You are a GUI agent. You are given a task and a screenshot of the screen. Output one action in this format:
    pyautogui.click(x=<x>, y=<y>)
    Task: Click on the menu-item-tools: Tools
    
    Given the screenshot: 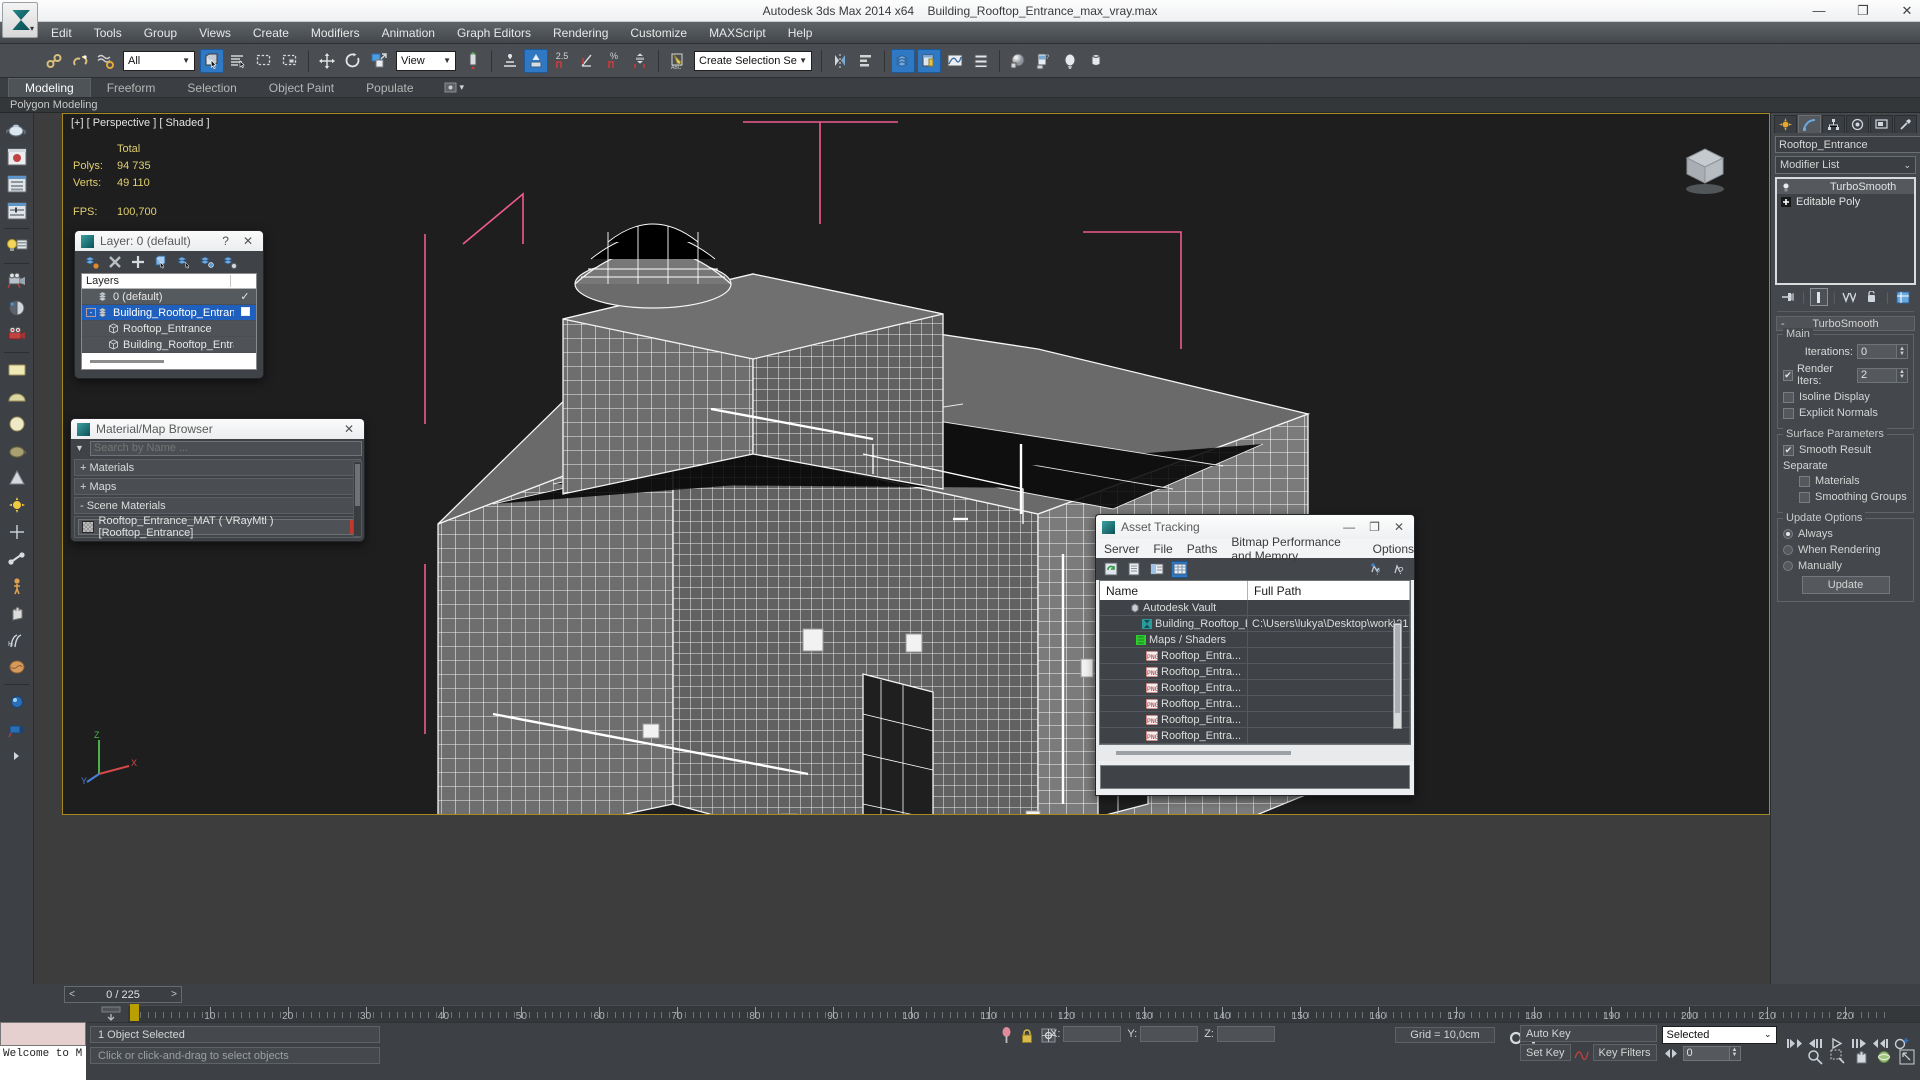 What is the action you would take?
    pyautogui.click(x=108, y=33)
    